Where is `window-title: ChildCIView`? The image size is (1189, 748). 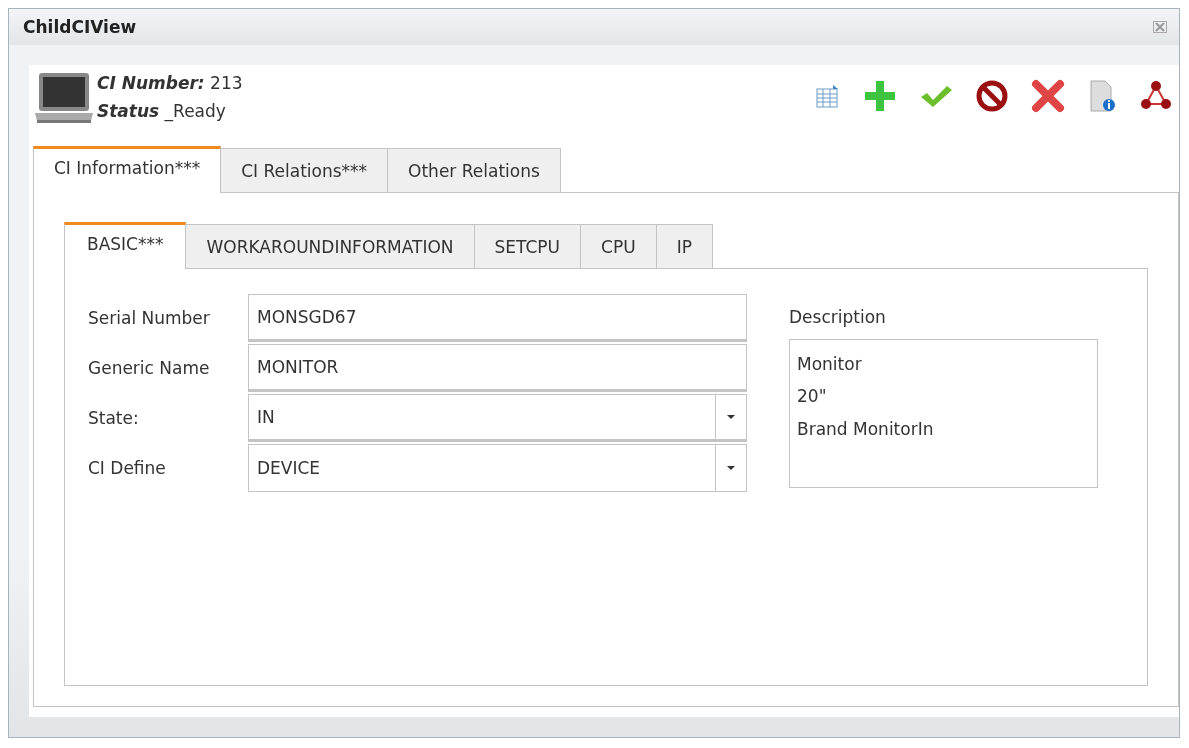
window-title: ChildCIView is located at coordinates (80, 27).